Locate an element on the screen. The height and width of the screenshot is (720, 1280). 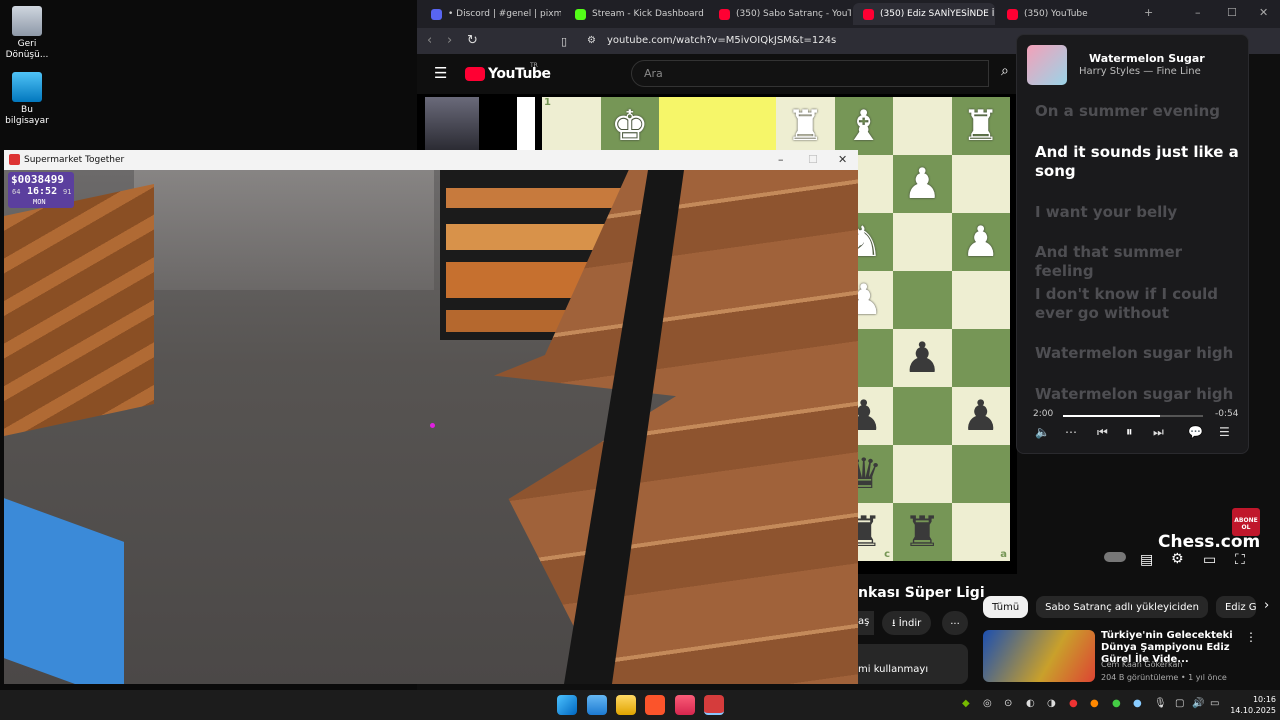
new-tab-icon: + is located at coordinates (1148, 12).